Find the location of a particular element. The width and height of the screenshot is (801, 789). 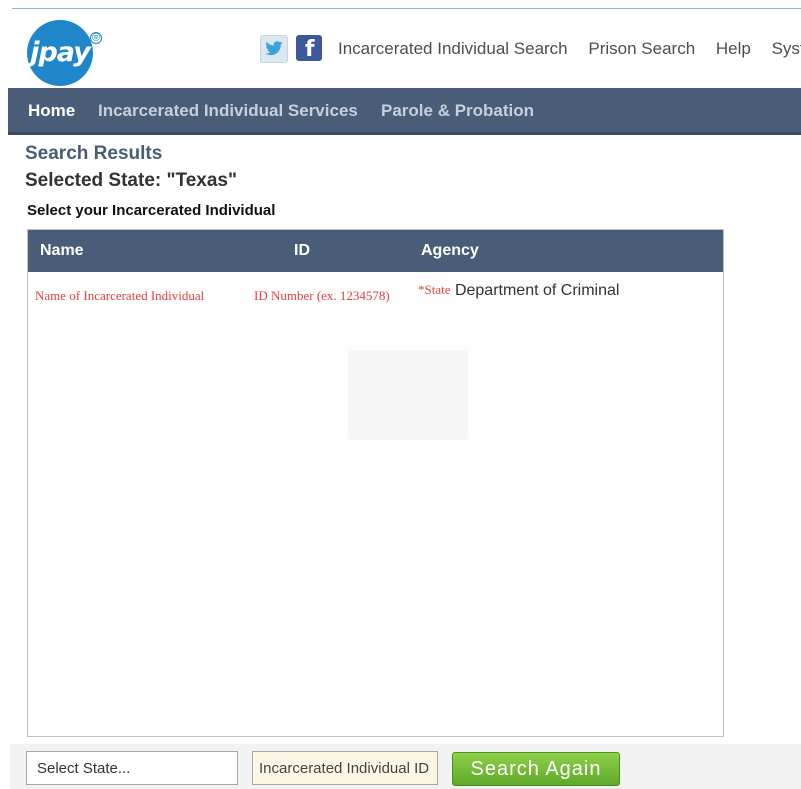

top-divider is located at coordinates (406, 8).